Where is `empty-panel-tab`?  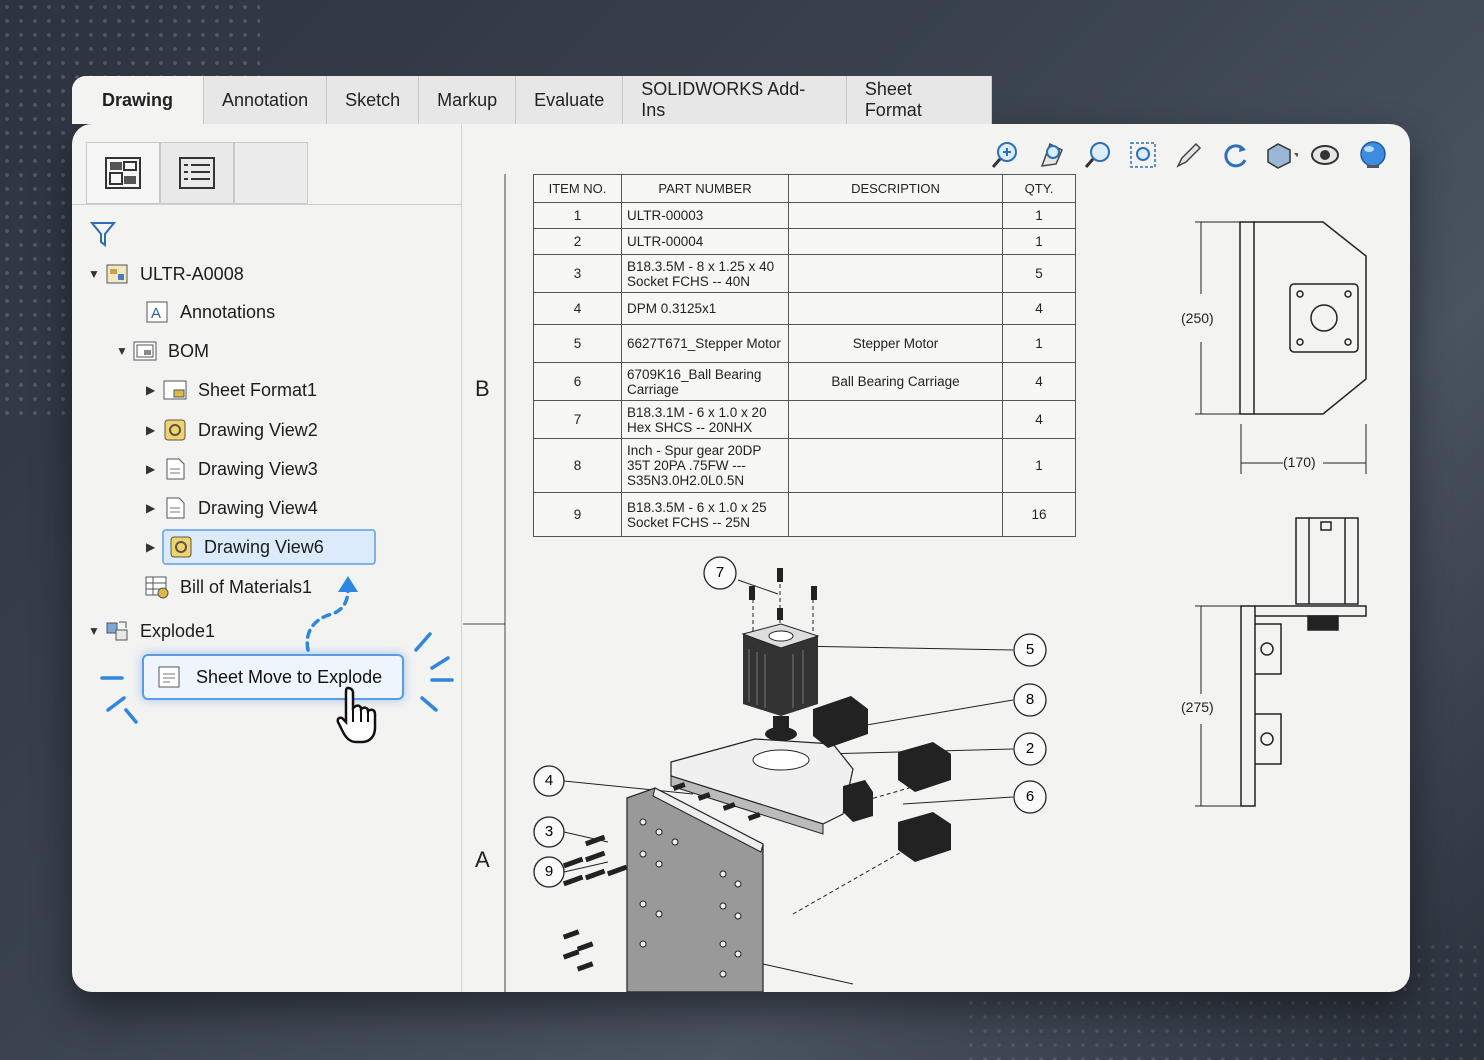
empty-panel-tab is located at coordinates (271, 173).